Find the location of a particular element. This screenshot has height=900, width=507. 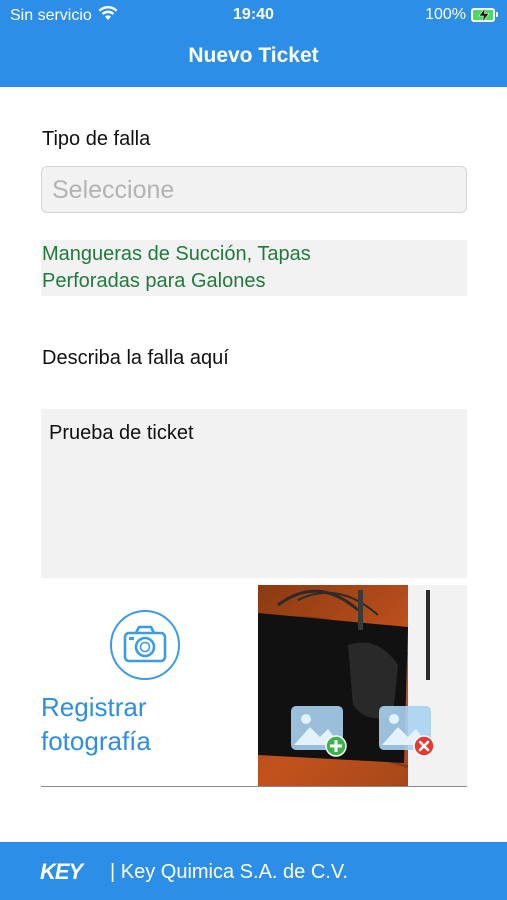

status-right: 100% is located at coordinates (461, 15).